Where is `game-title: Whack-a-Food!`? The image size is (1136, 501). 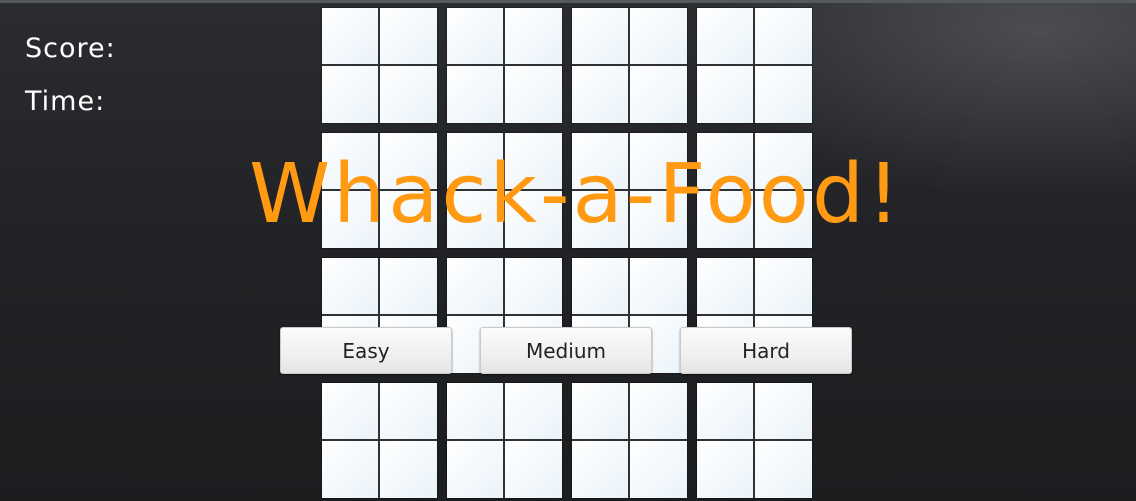 game-title: Whack-a-Food! is located at coordinates (576, 194).